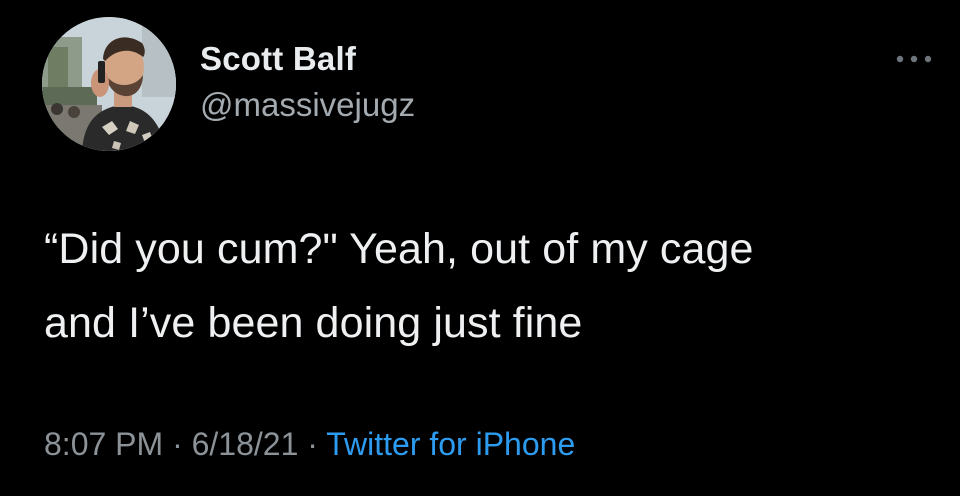 This screenshot has width=960, height=496. I want to click on tweet-text-line: and I’ve been doing just fine, so click(313, 323).